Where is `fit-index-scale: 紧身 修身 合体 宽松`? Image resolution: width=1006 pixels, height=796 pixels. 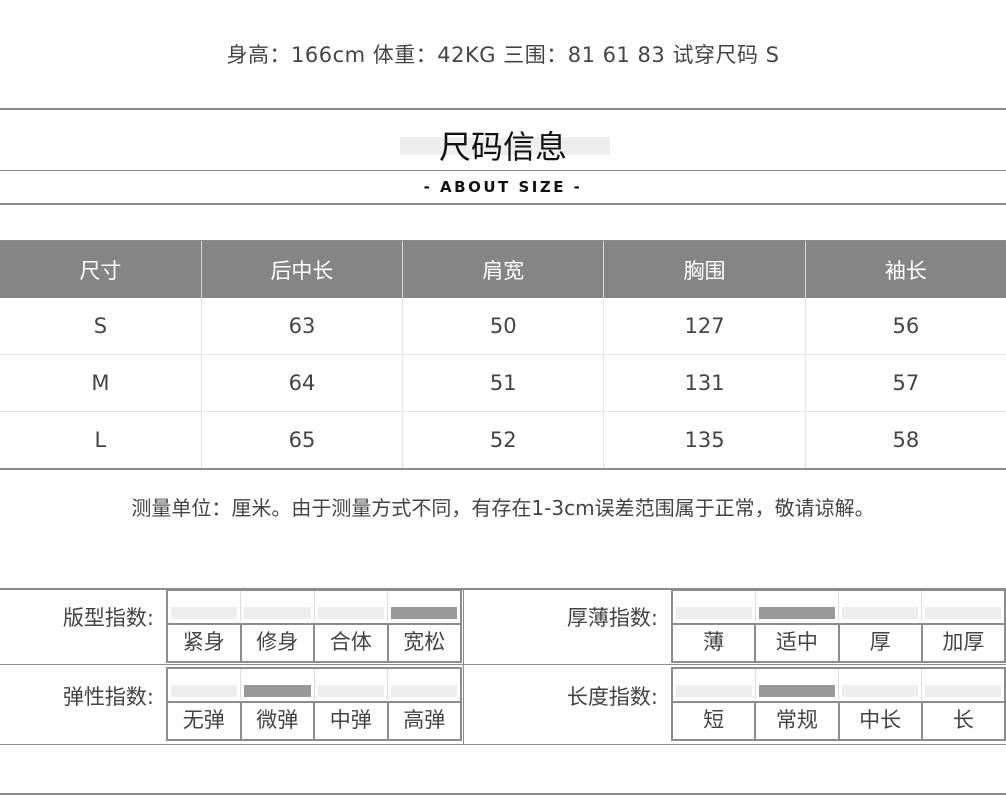
fit-index-scale: 紧身 修身 合体 宽松 is located at coordinates (314, 626).